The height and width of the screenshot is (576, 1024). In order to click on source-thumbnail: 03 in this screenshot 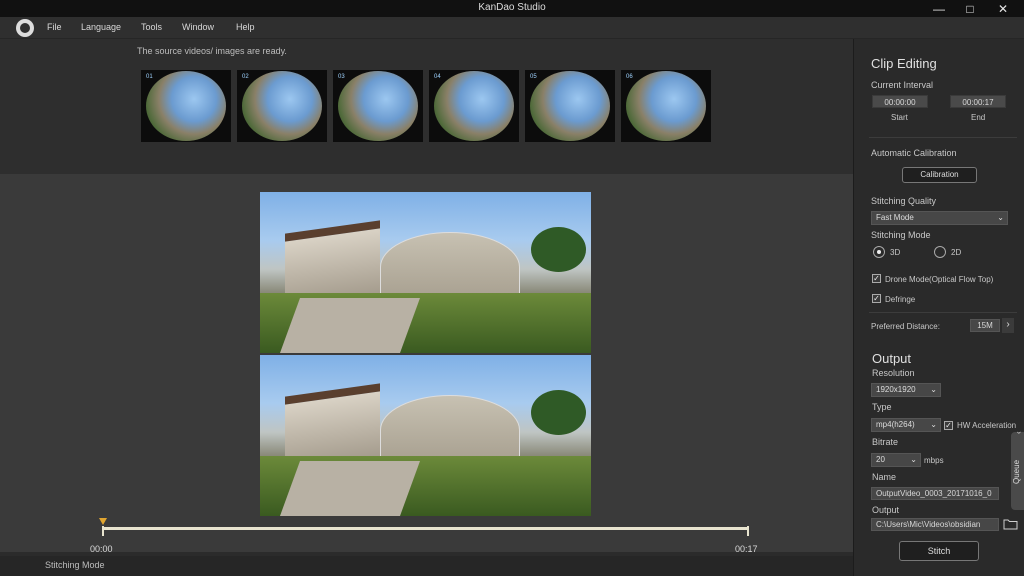, I will do `click(378, 106)`.